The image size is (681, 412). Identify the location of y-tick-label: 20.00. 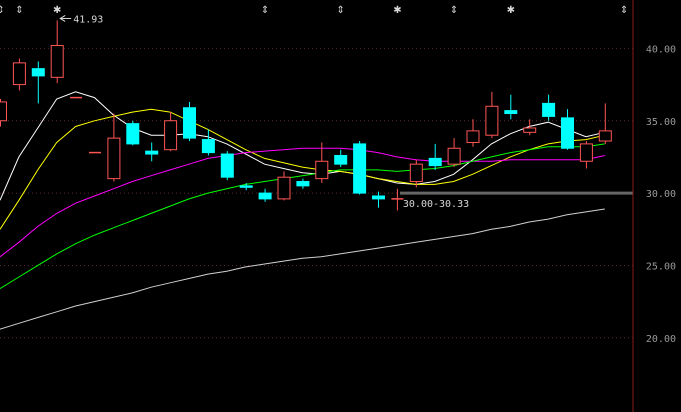
(661, 339).